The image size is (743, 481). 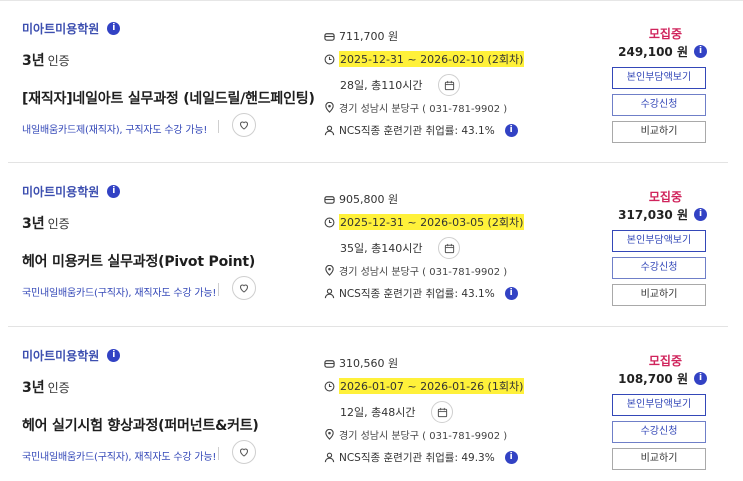 I want to click on price-row: 310,560 원, so click(x=361, y=363).